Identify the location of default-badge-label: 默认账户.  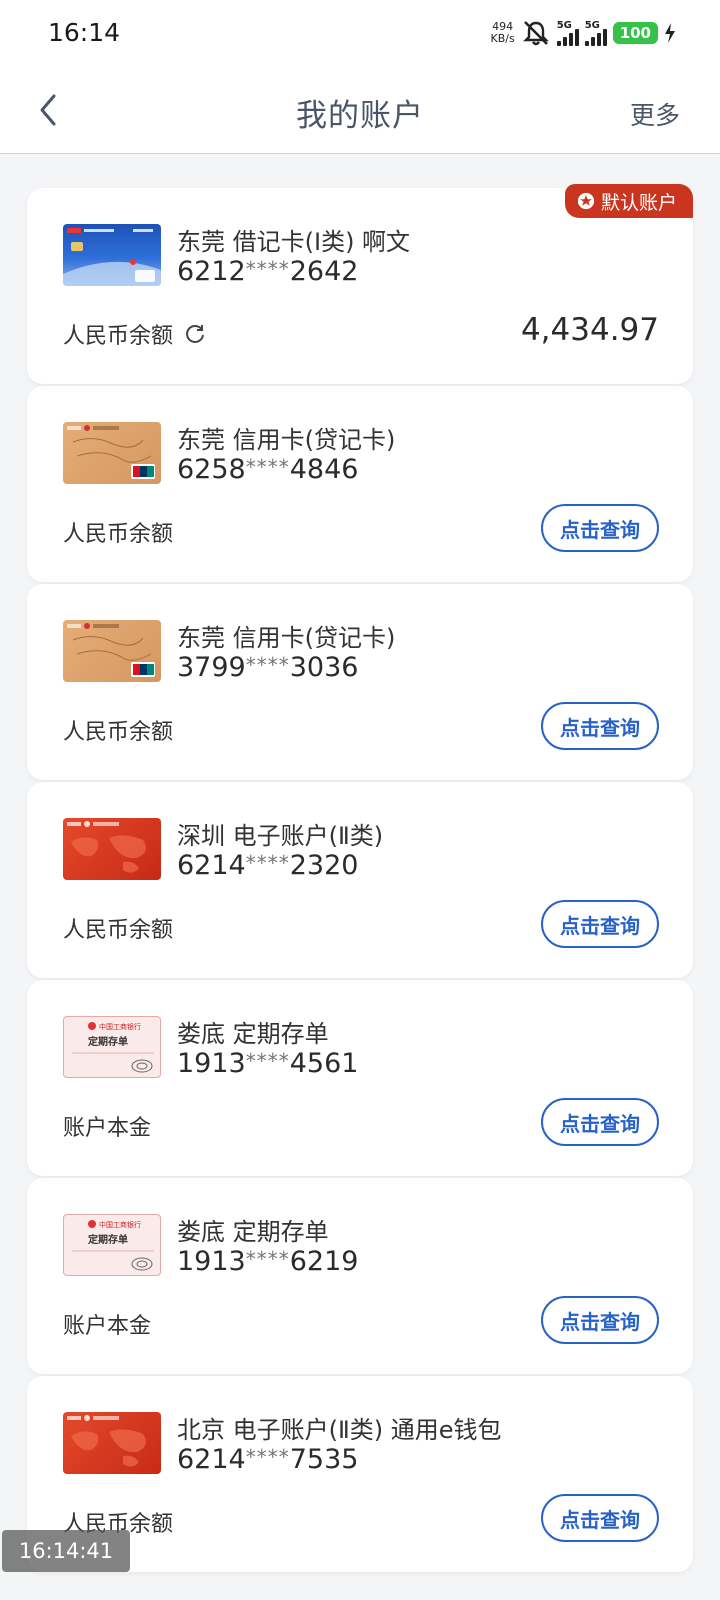
(638, 202).